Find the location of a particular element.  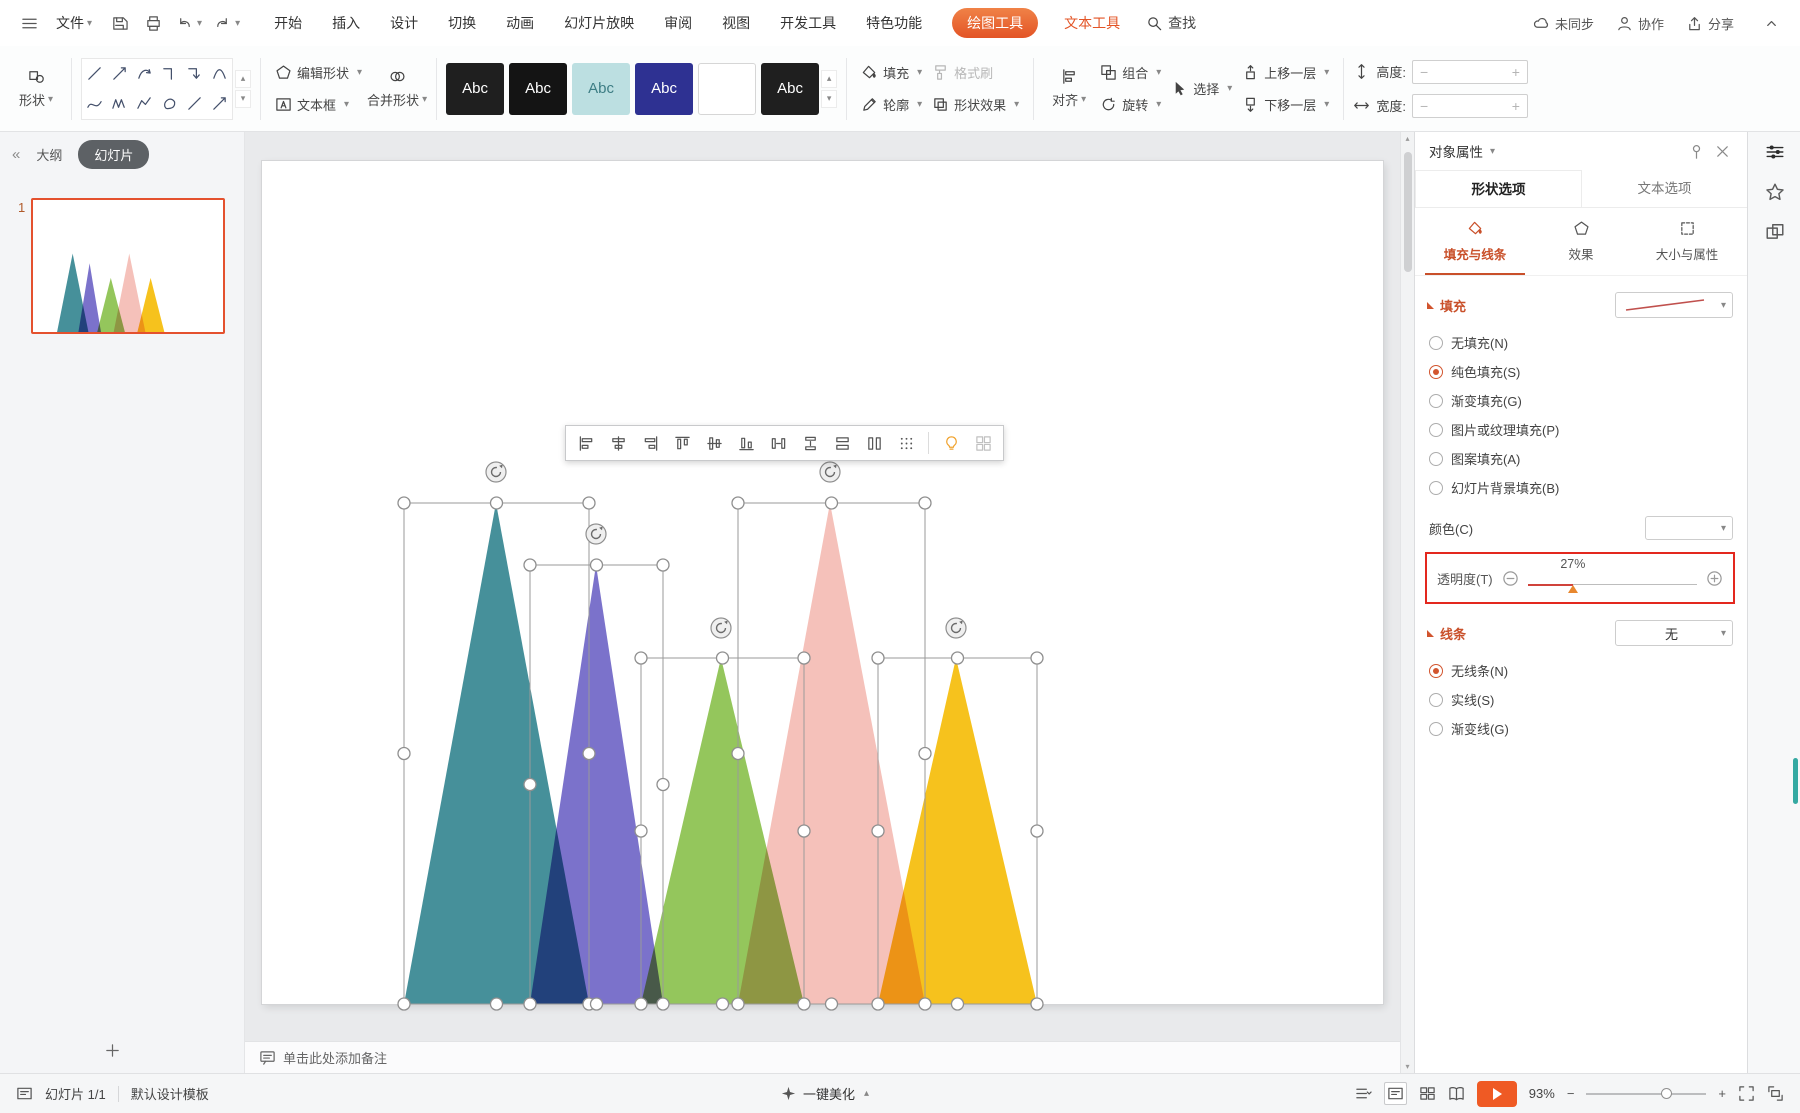

tab-draw-tools: 绘图工具 is located at coordinates (995, 23).